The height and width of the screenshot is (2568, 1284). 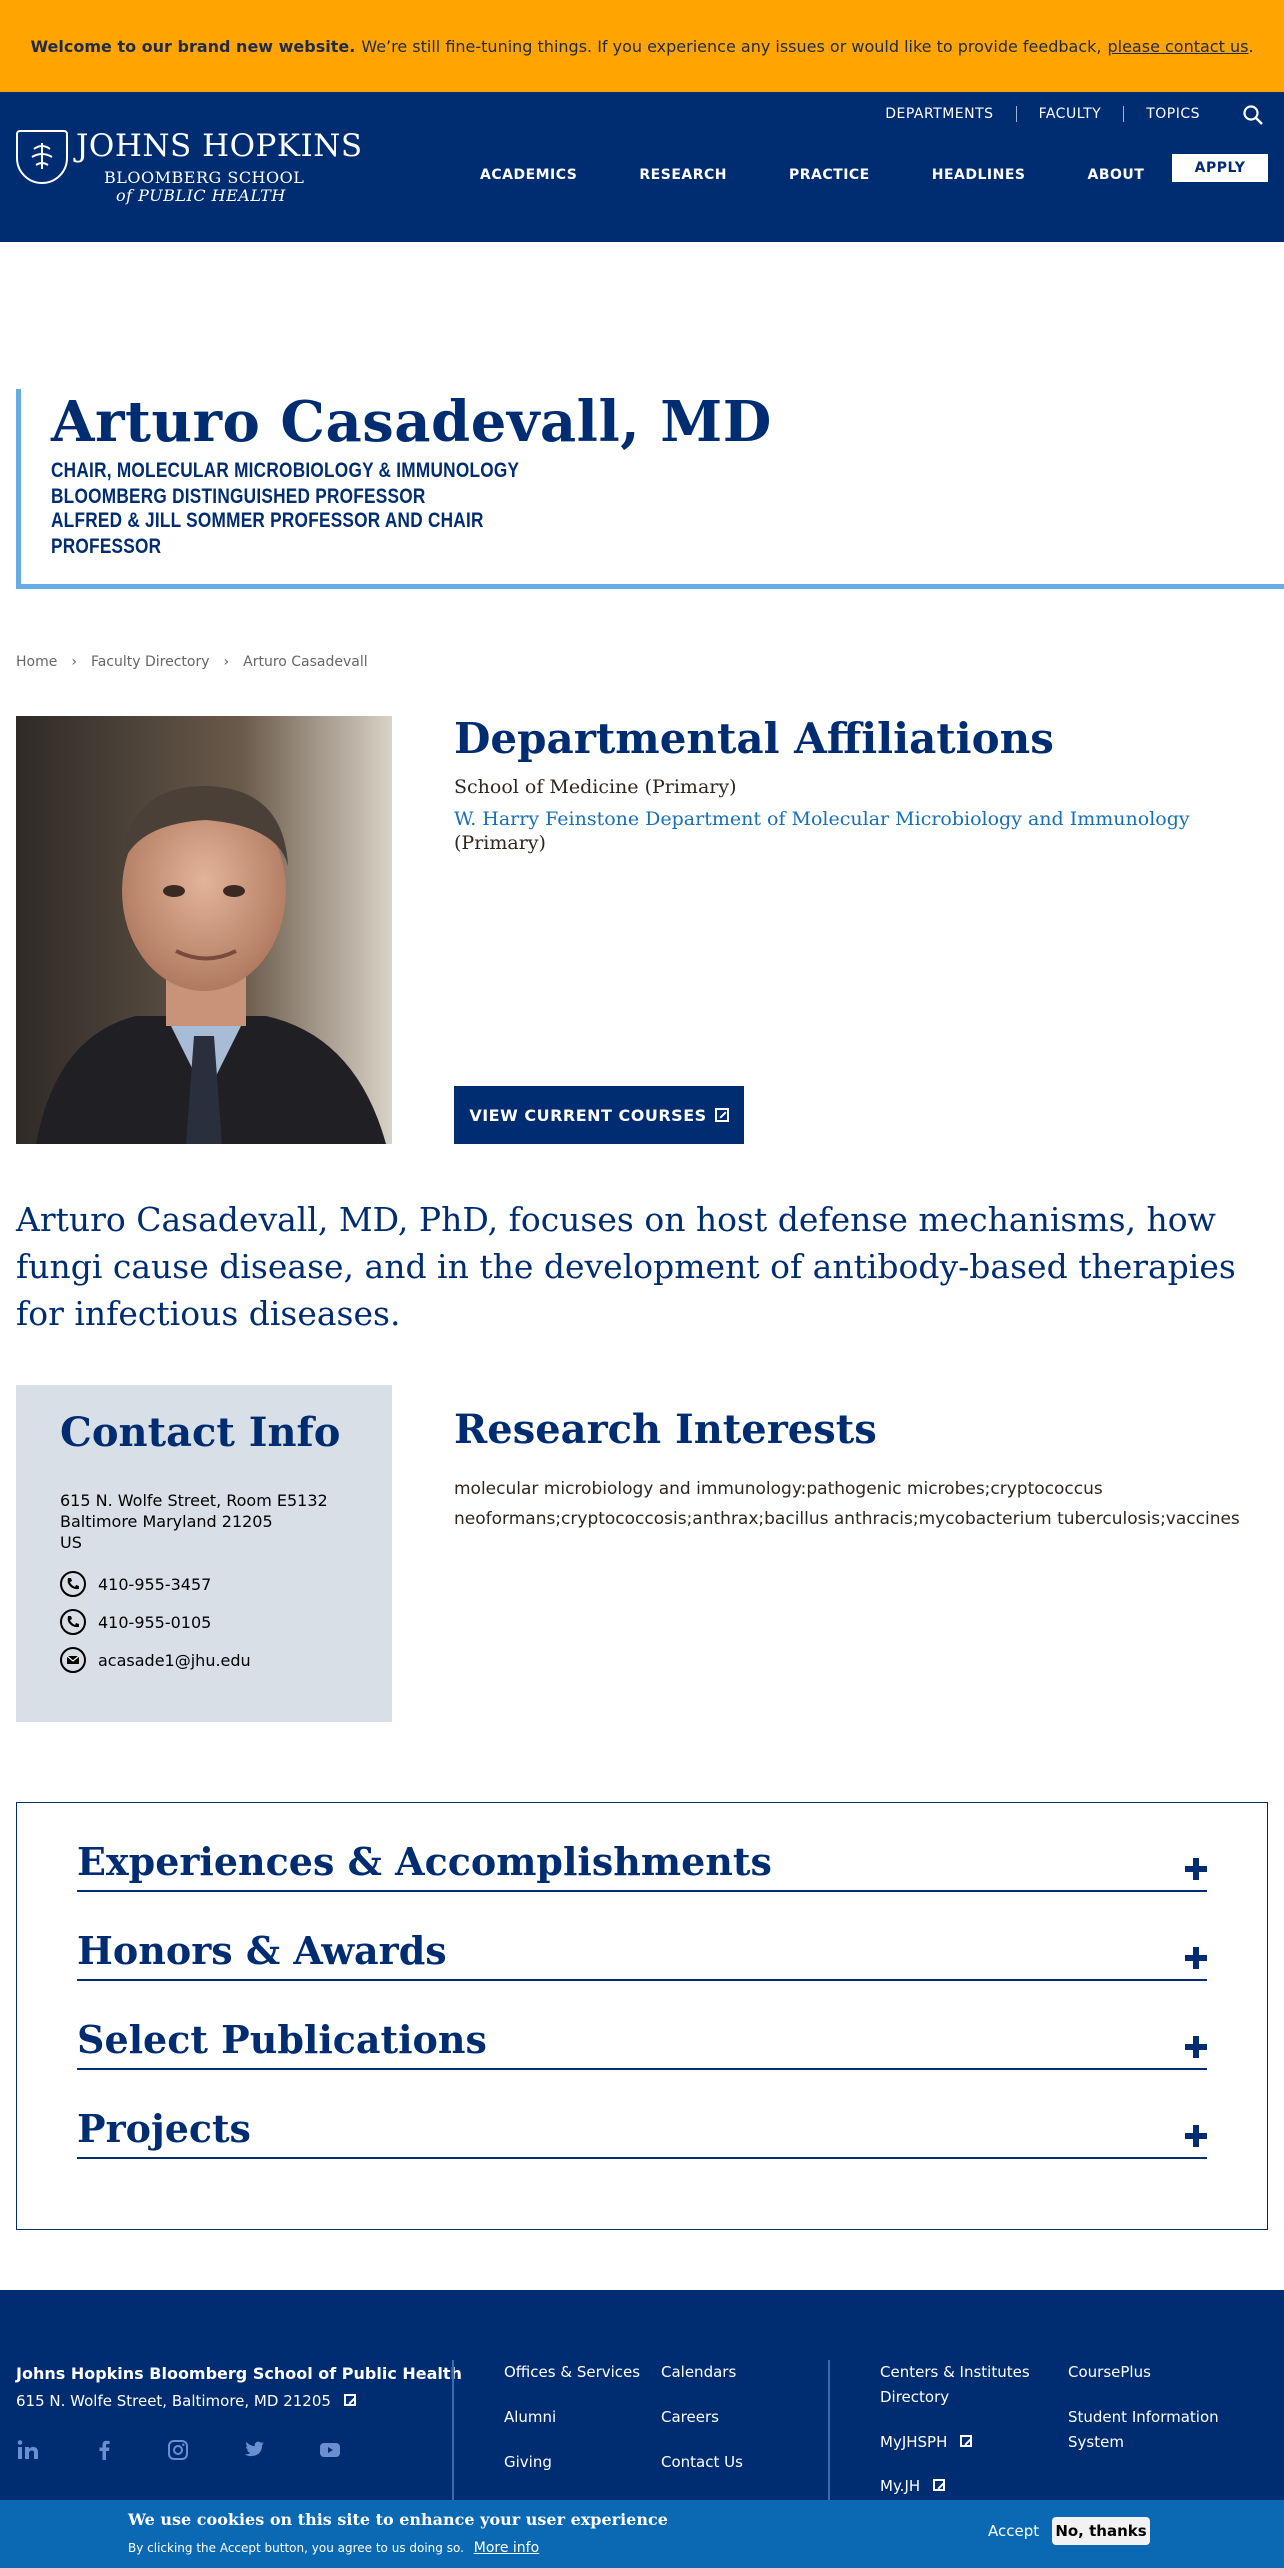 I want to click on footer-address-text: 615 N. Wolfe Street, Baltimore, MD 21205, so click(x=173, y=2401).